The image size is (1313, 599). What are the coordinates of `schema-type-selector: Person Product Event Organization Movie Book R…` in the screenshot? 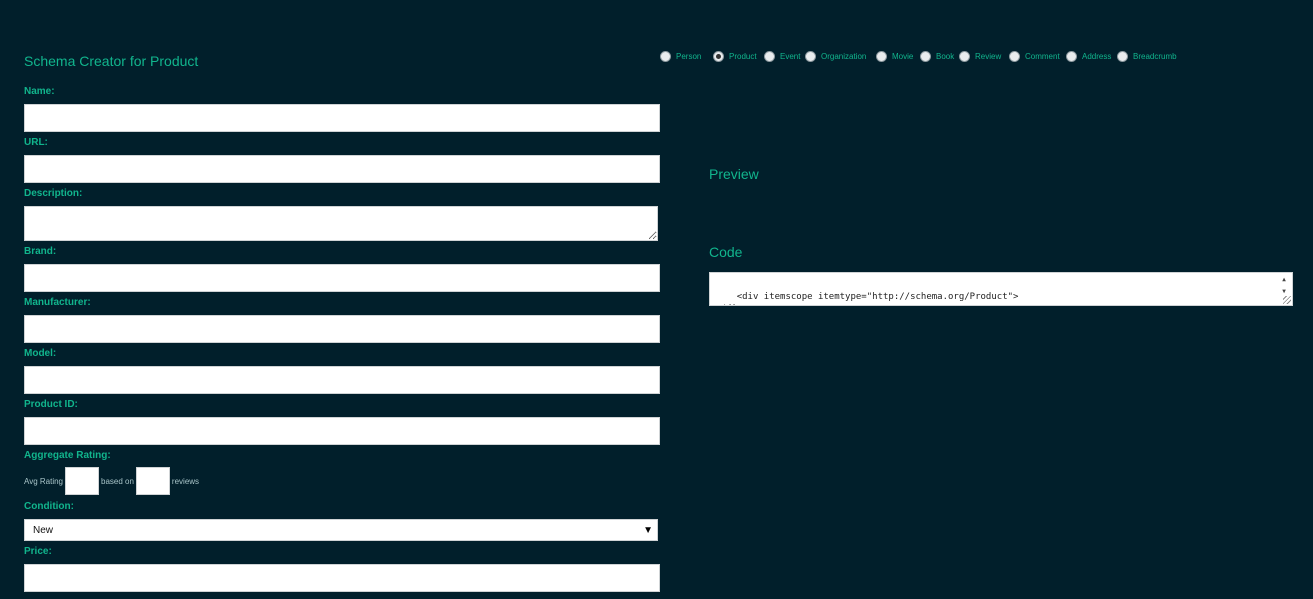 It's located at (922, 56).